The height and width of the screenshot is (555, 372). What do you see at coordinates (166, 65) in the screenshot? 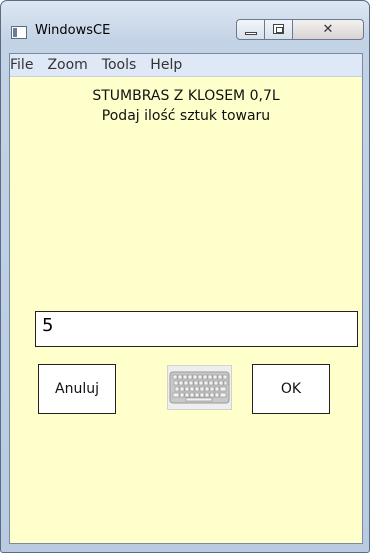
I see `menu-help: Help` at bounding box center [166, 65].